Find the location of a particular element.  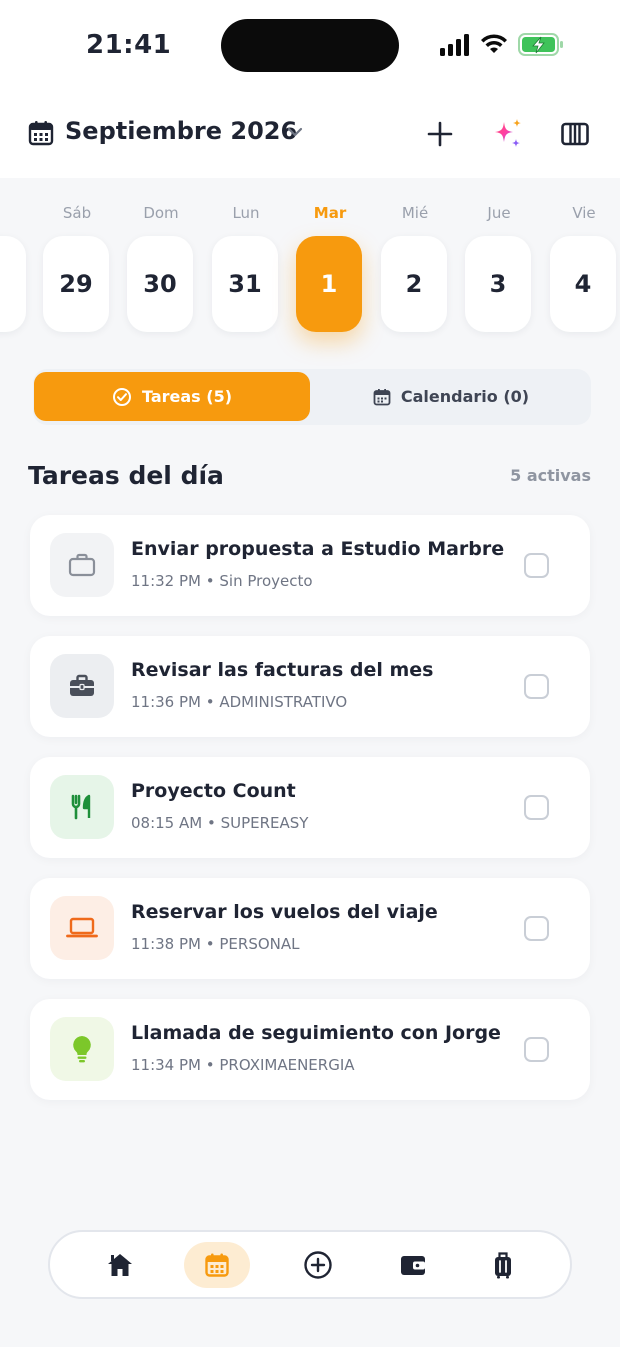

luggage-icon is located at coordinates (503, 1265).